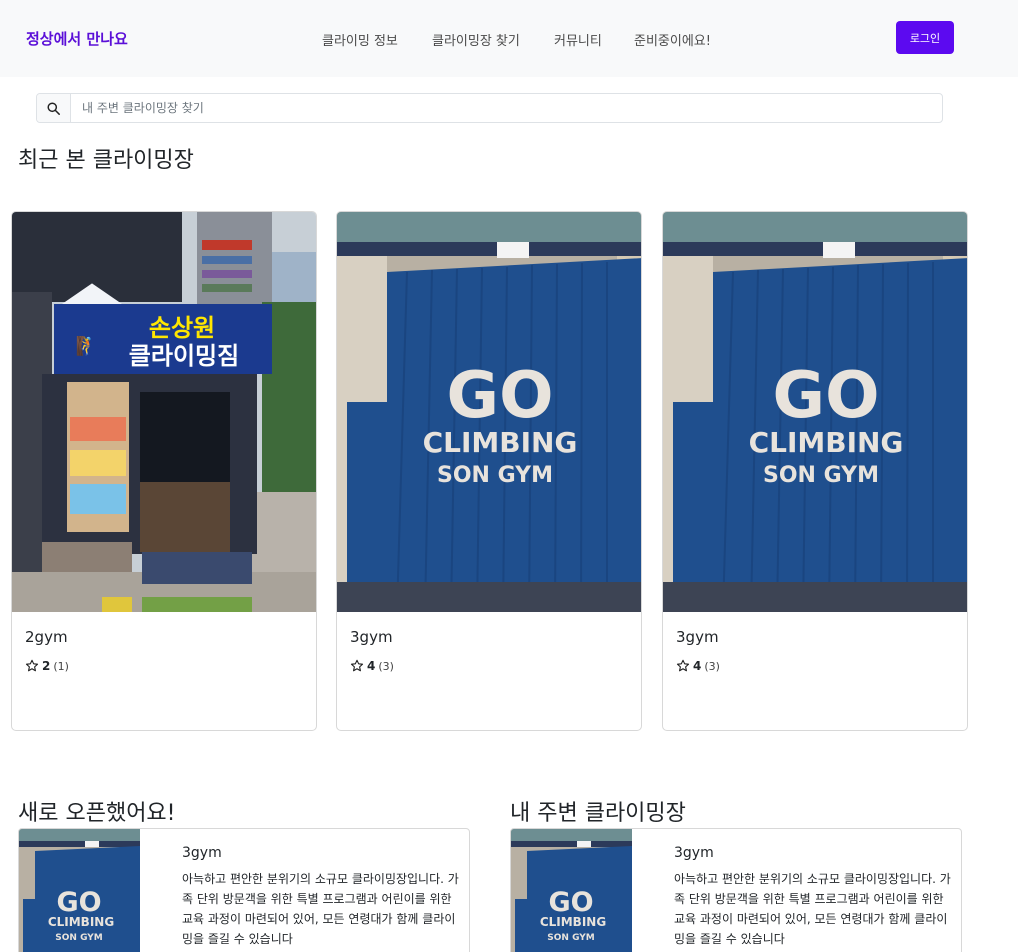 The width and height of the screenshot is (1018, 952). I want to click on review-count: (1), so click(61, 666).